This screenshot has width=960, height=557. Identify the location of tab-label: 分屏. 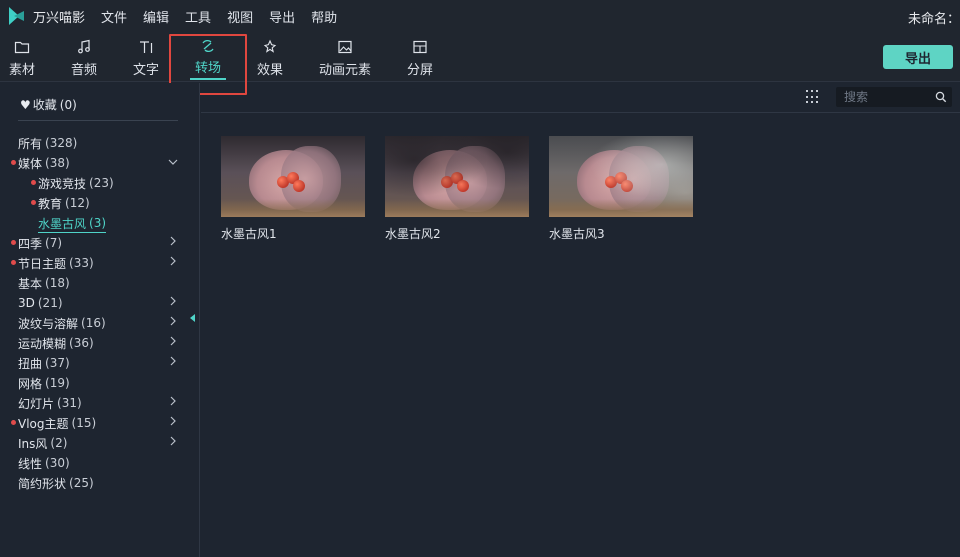
(419, 70).